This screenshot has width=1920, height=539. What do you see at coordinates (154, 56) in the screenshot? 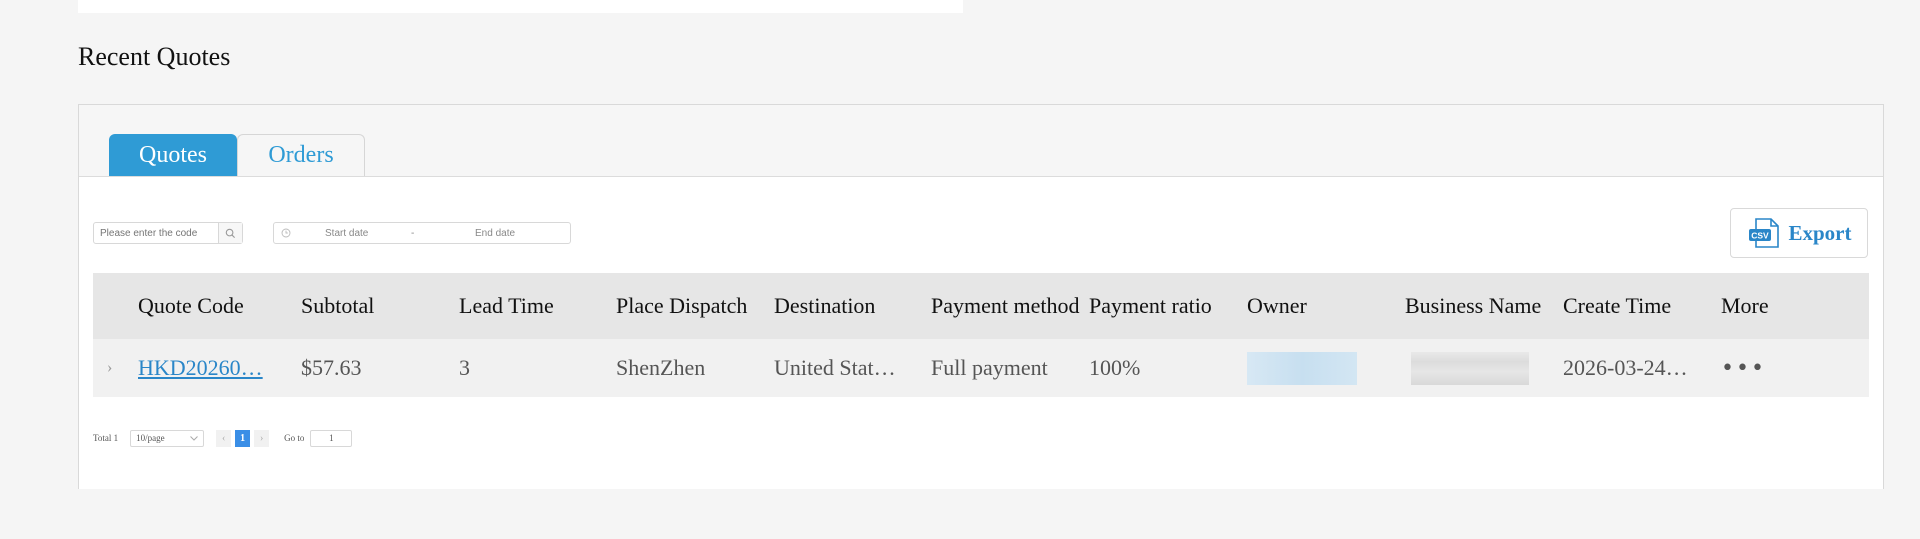
I see `section-title: Recent Quotes` at bounding box center [154, 56].